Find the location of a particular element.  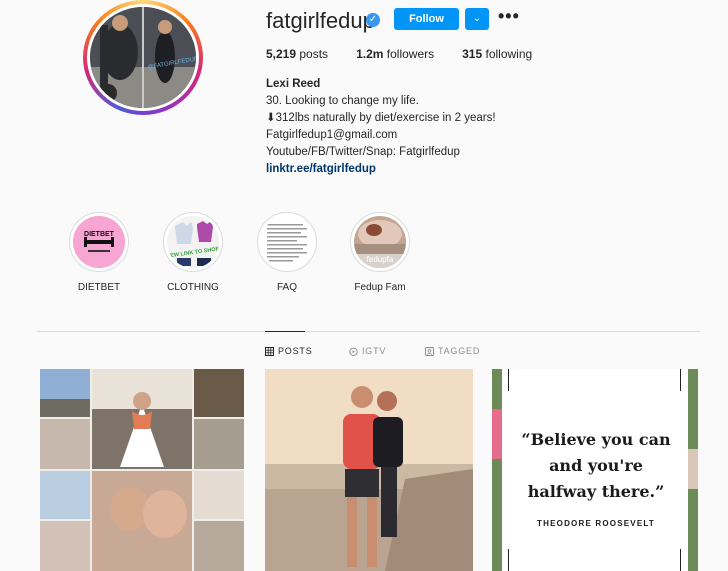

ellipsis-icon: ••• is located at coordinates (509, 16).